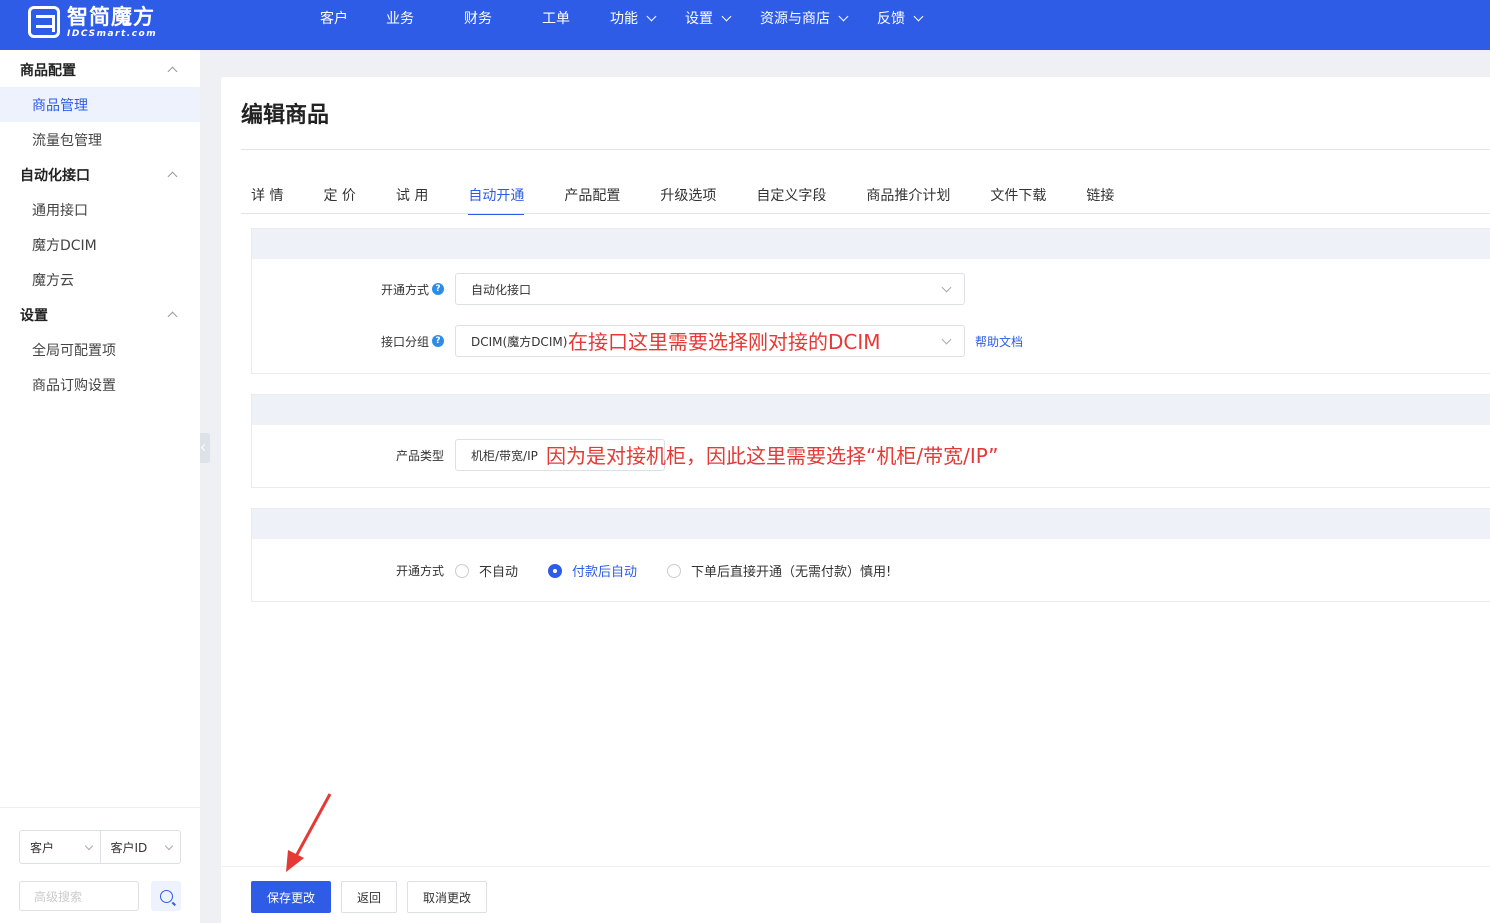 This screenshot has width=1490, height=923. I want to click on sidebar-item-generic-interface: 通用接口, so click(100, 209).